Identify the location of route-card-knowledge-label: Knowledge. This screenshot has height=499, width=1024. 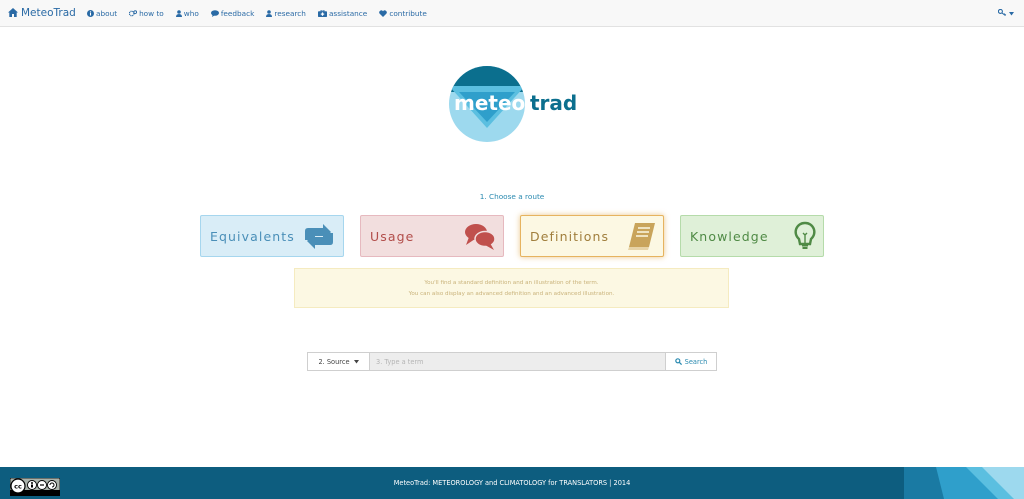
(729, 236).